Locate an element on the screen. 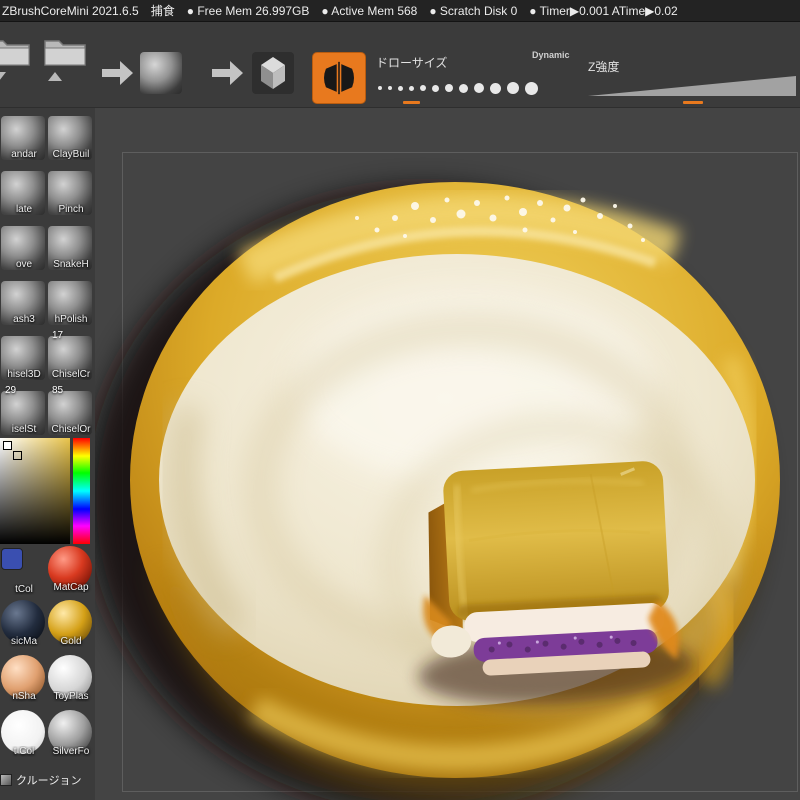 The height and width of the screenshot is (800, 800). material-flat-color-swatch is located at coordinates (12, 559).